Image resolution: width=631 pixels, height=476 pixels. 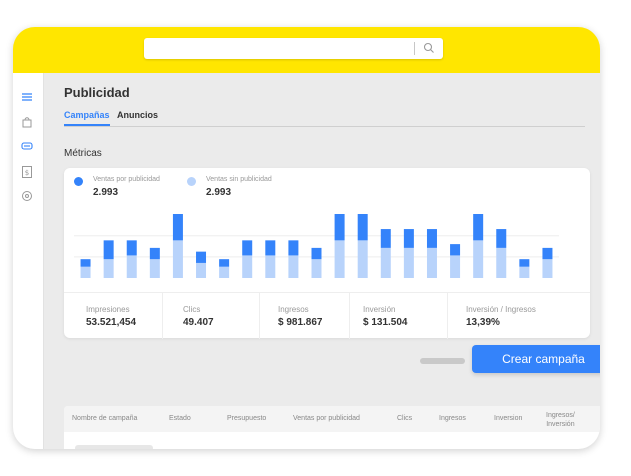 What do you see at coordinates (198, 322) in the screenshot?
I see `metric-value: 49.407` at bounding box center [198, 322].